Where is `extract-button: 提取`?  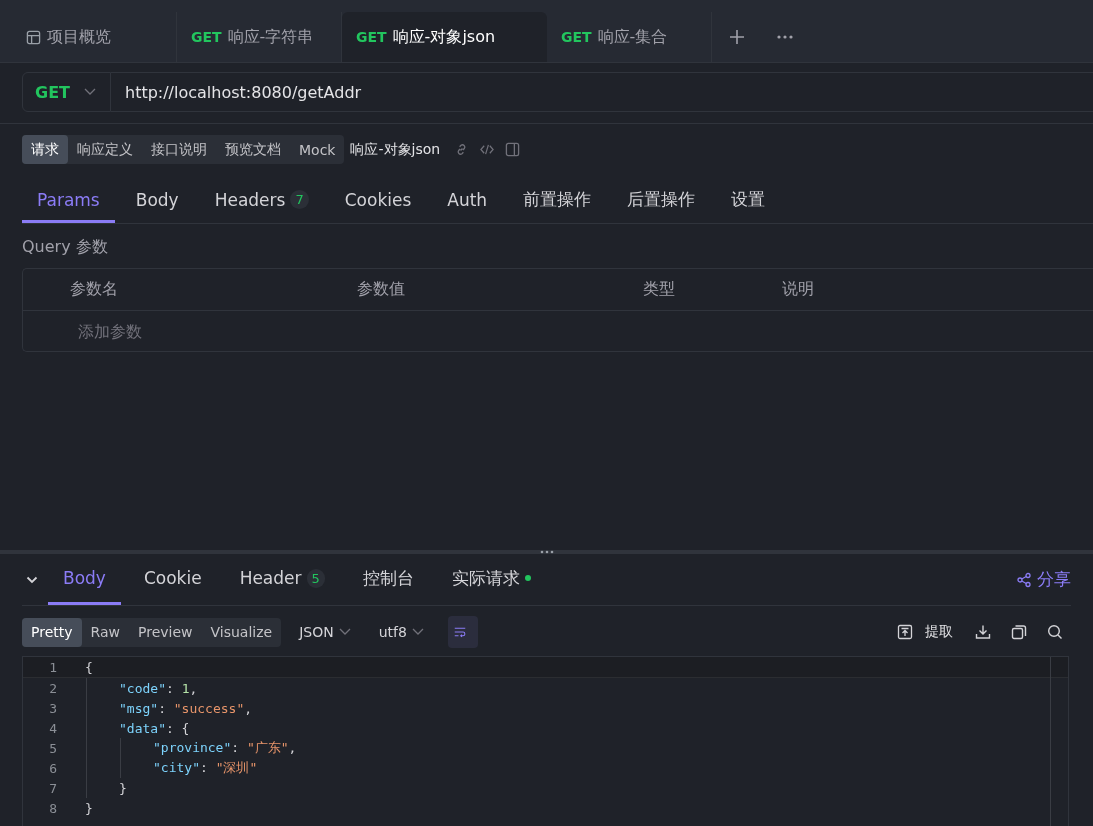 extract-button: 提取 is located at coordinates (925, 632).